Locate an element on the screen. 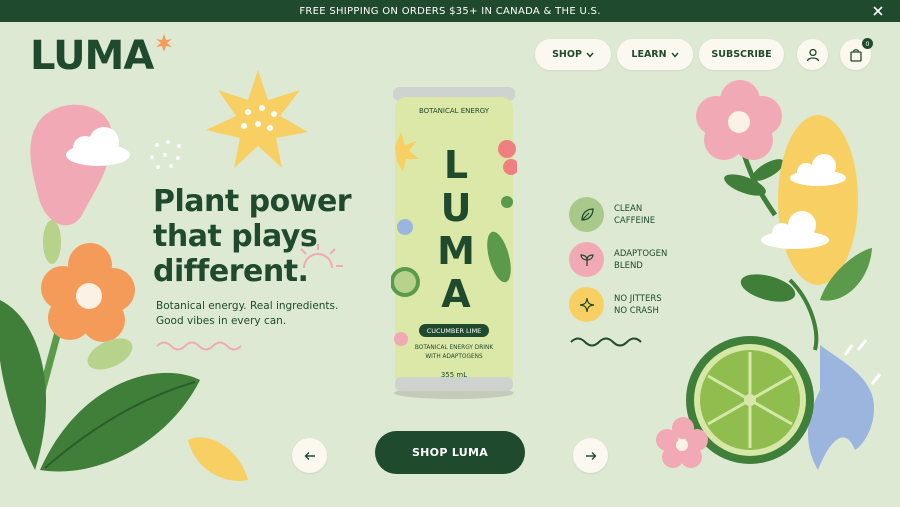 The width and height of the screenshot is (900, 507). user-icon is located at coordinates (812, 54).